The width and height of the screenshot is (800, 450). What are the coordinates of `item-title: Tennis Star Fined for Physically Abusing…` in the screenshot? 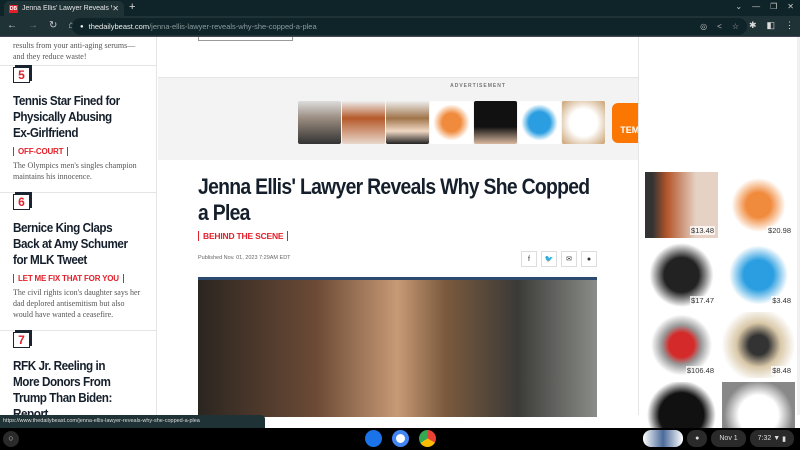 It's located at (71, 117).